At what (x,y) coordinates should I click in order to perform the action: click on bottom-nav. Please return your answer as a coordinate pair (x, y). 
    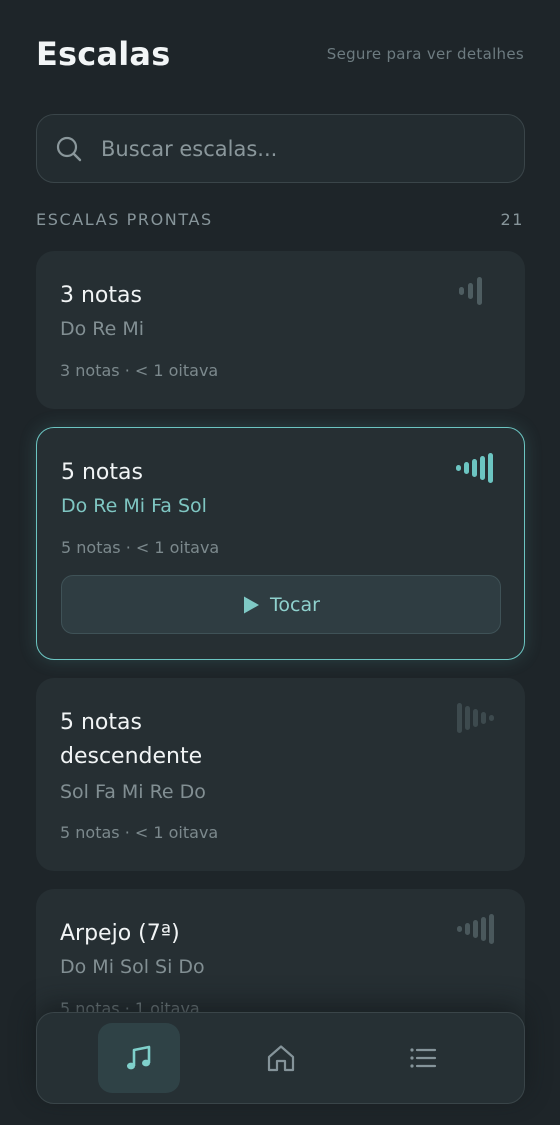
    Looking at the image, I should click on (280, 1058).